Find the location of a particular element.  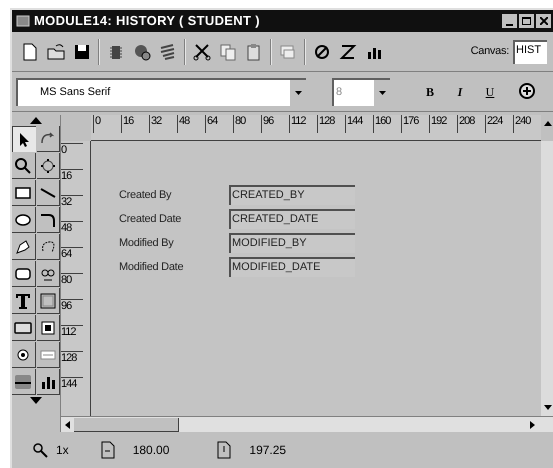

close-button is located at coordinates (543, 21).